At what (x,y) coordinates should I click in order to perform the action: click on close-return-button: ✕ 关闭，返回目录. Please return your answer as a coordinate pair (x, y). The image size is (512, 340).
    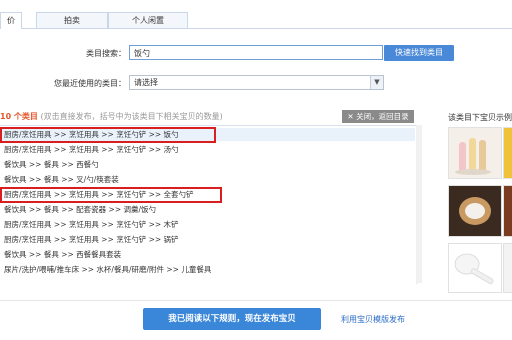
    Looking at the image, I should click on (378, 116).